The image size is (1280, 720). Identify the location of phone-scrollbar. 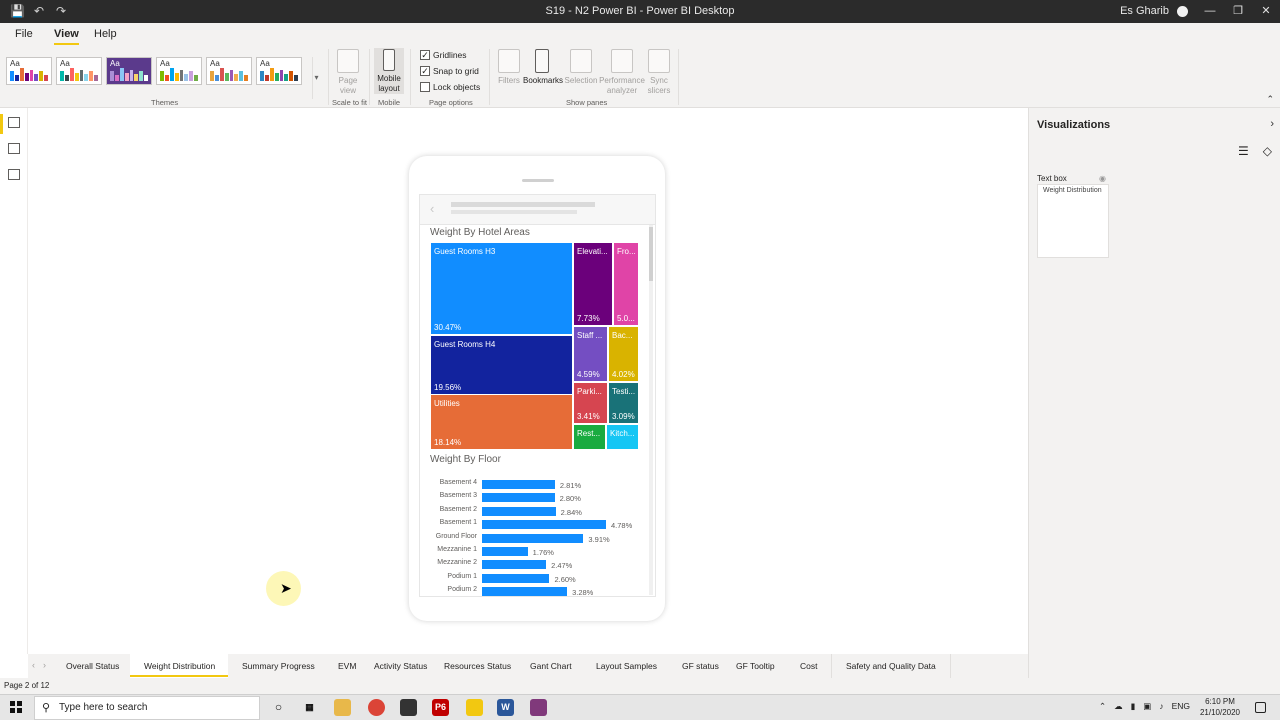
(651, 410).